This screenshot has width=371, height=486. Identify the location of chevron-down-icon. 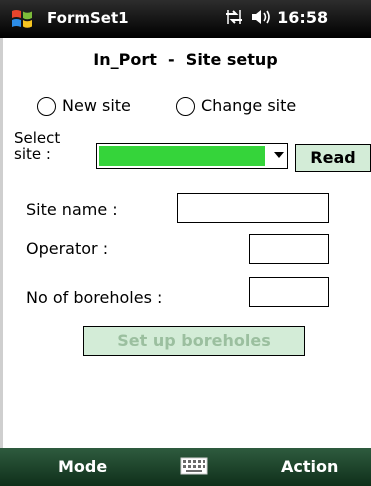
(279, 155).